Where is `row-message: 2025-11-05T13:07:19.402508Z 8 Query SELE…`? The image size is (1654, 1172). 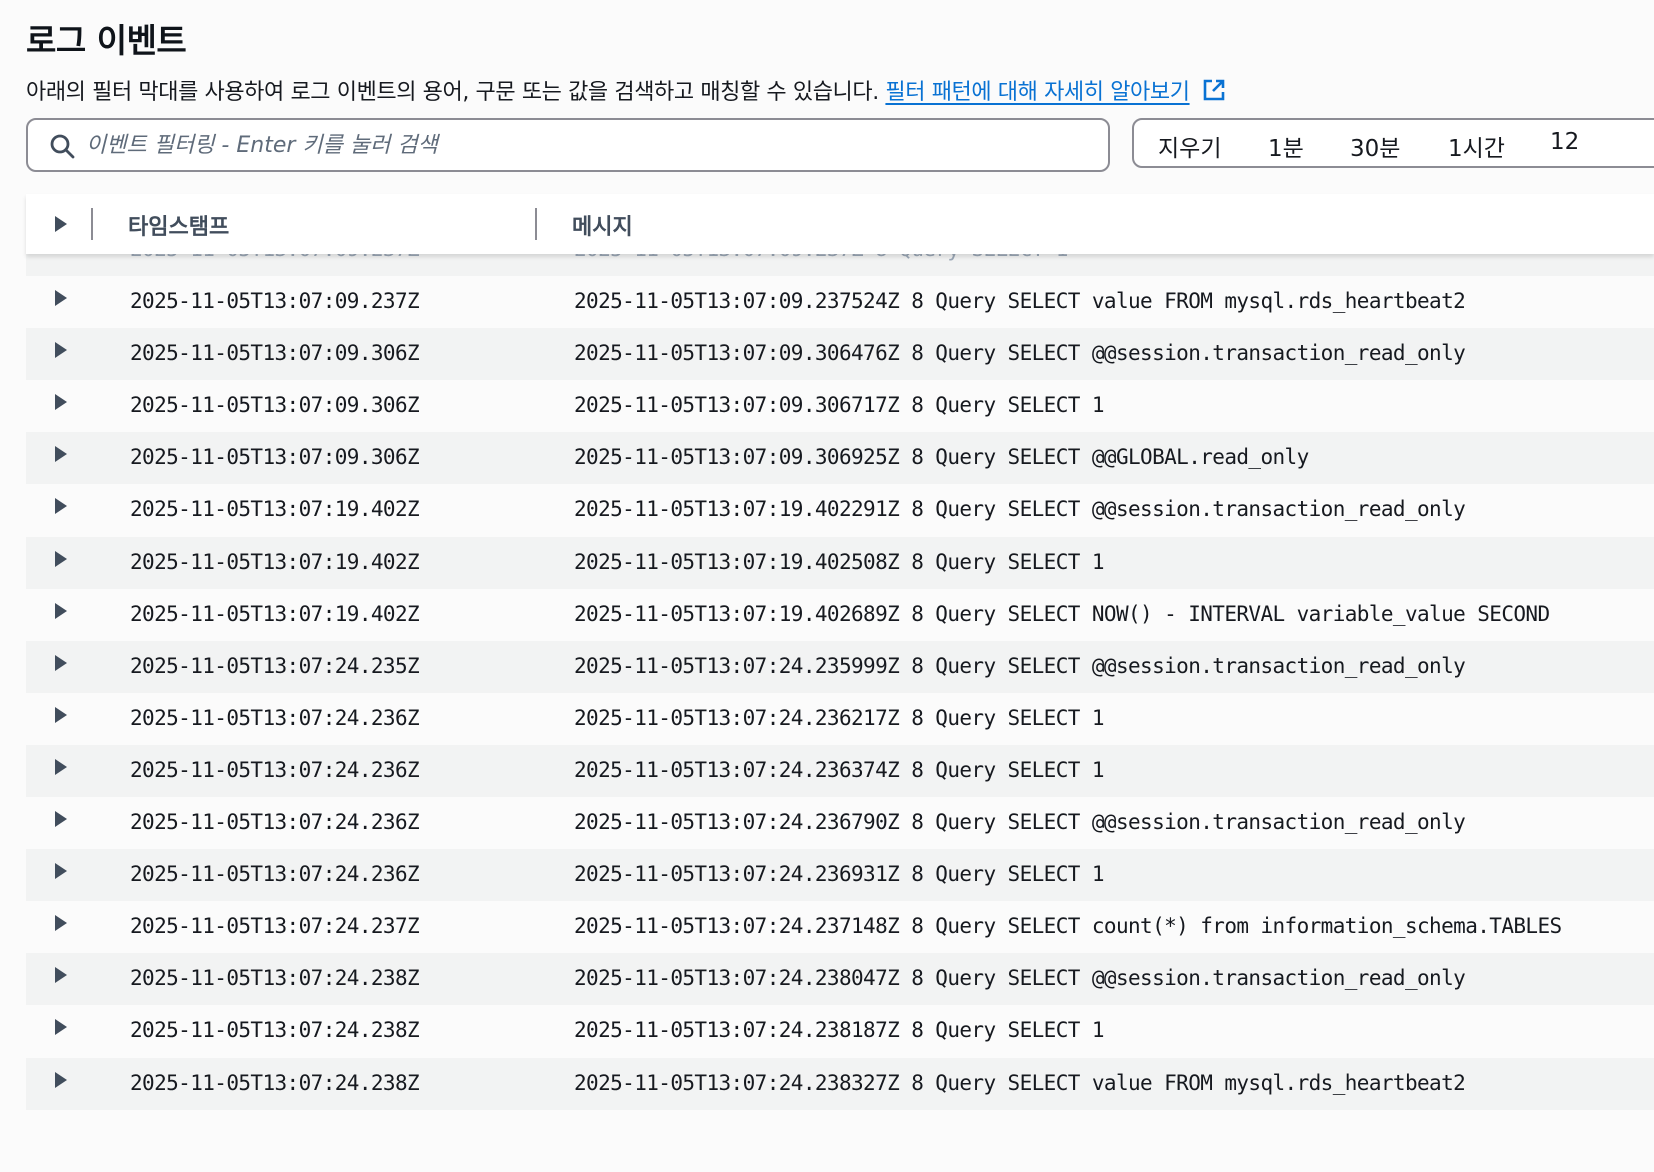
row-message: 2025-11-05T13:07:19.402508Z 8 Query SELE… is located at coordinates (839, 561).